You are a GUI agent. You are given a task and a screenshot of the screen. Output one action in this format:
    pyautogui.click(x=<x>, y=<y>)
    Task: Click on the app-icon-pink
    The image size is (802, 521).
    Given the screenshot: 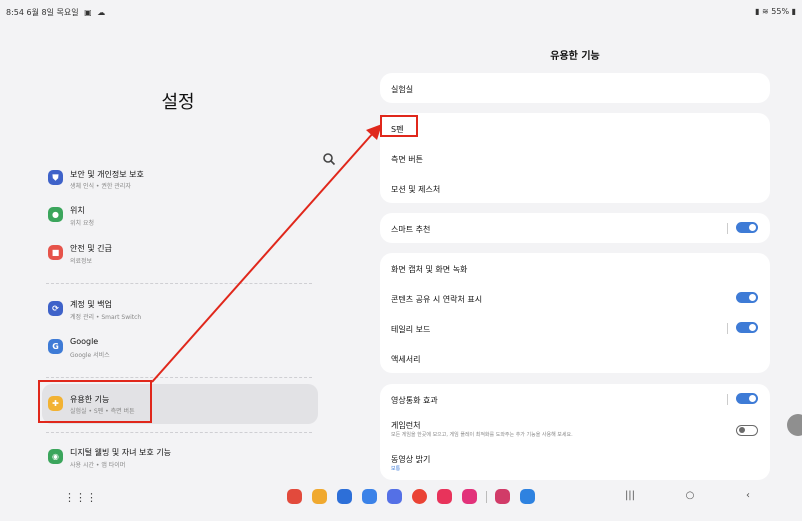 What is the action you would take?
    pyautogui.click(x=469, y=496)
    